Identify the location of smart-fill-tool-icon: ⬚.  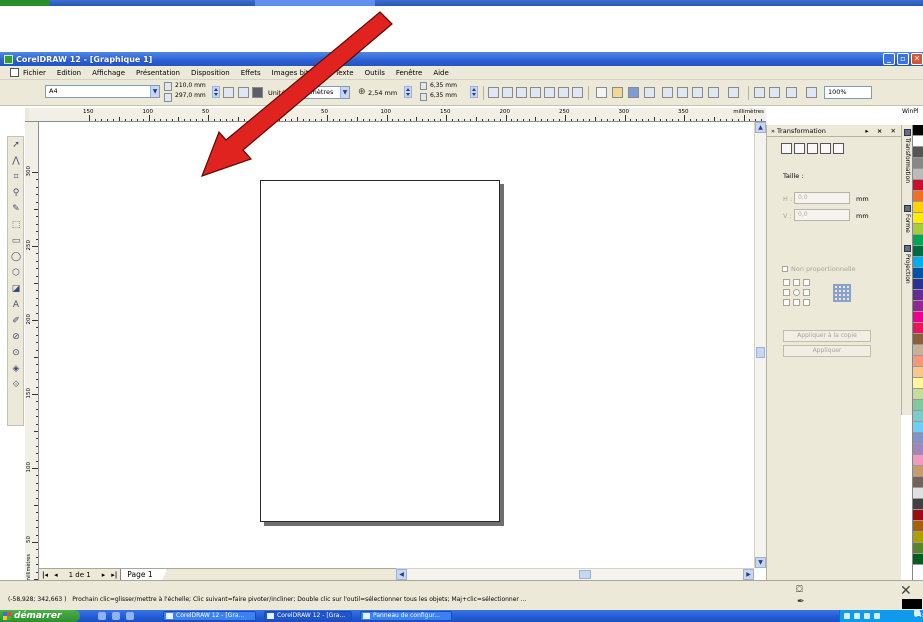
(16, 225).